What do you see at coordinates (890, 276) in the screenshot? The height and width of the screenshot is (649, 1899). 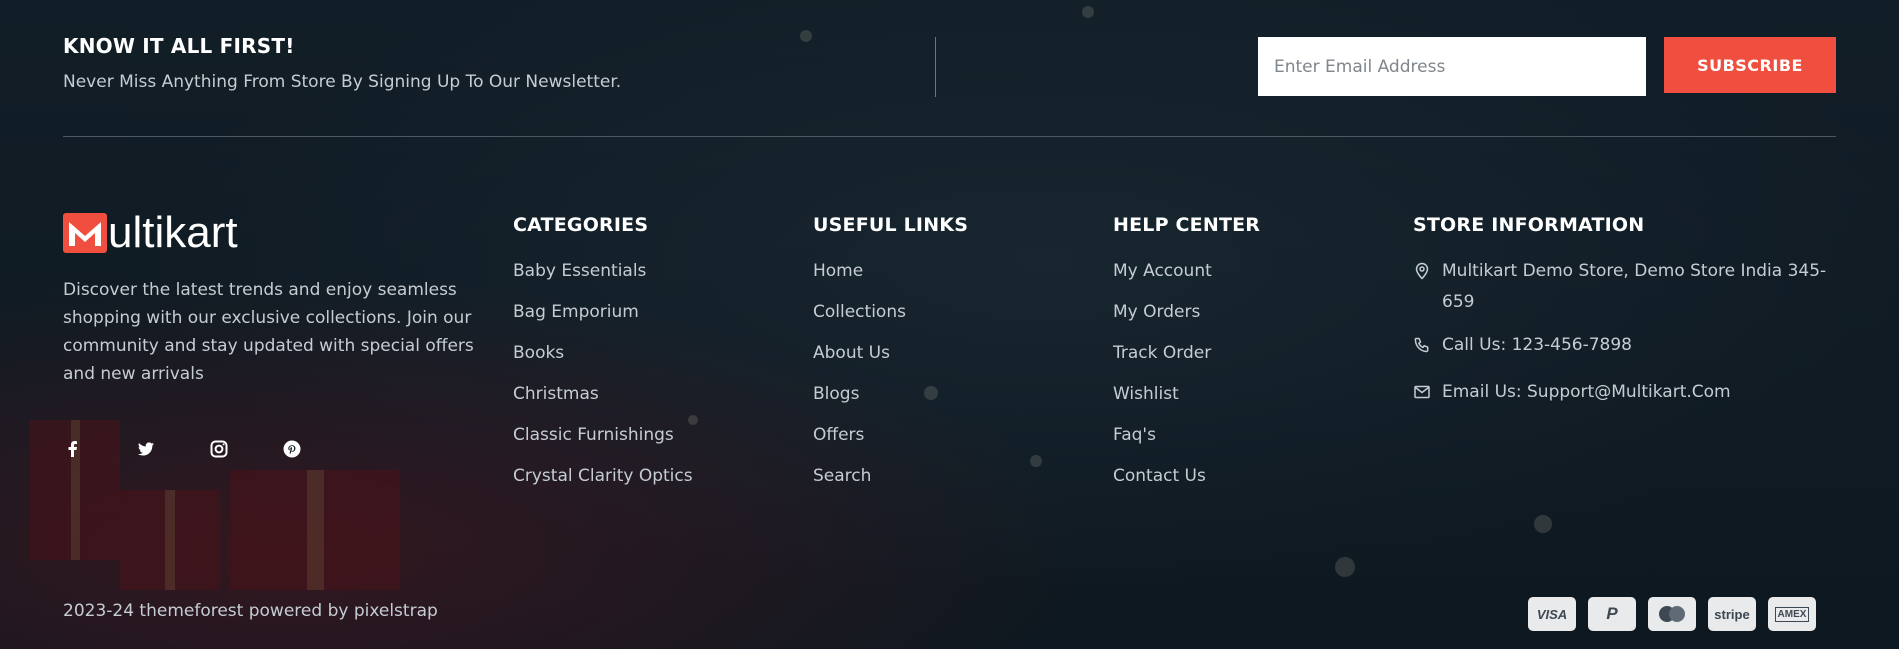 I see `useful-link: Home` at bounding box center [890, 276].